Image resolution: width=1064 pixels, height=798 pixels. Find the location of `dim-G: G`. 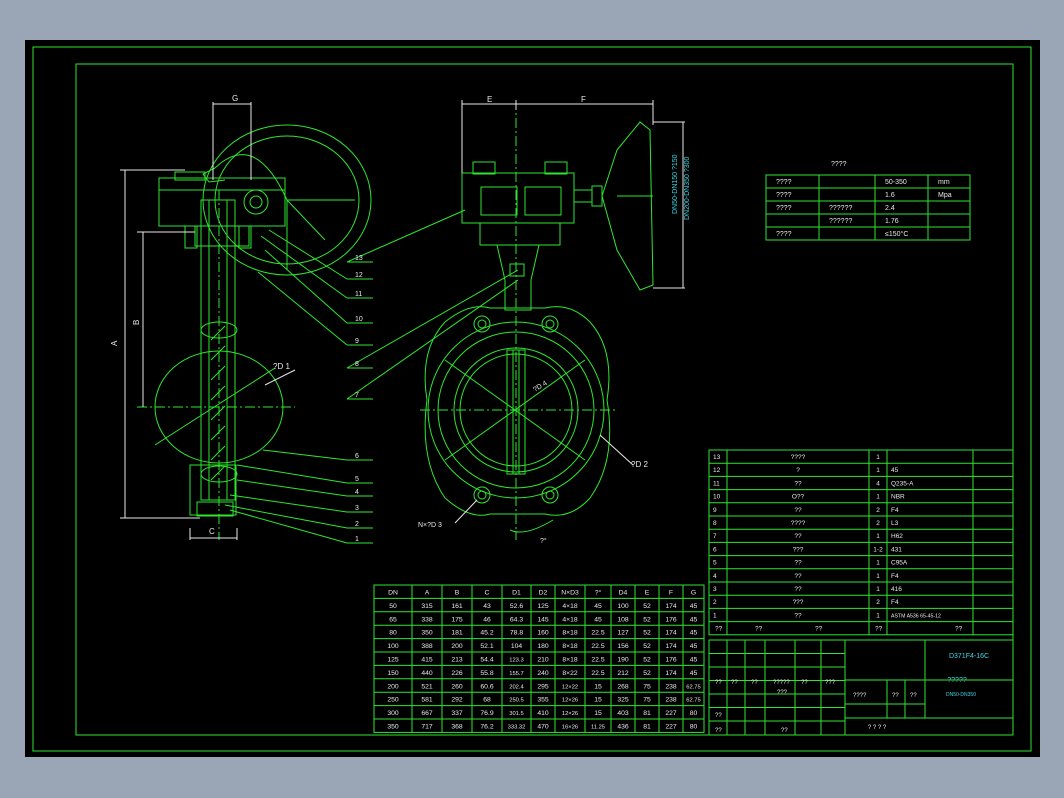

dim-G: G is located at coordinates (235, 98).